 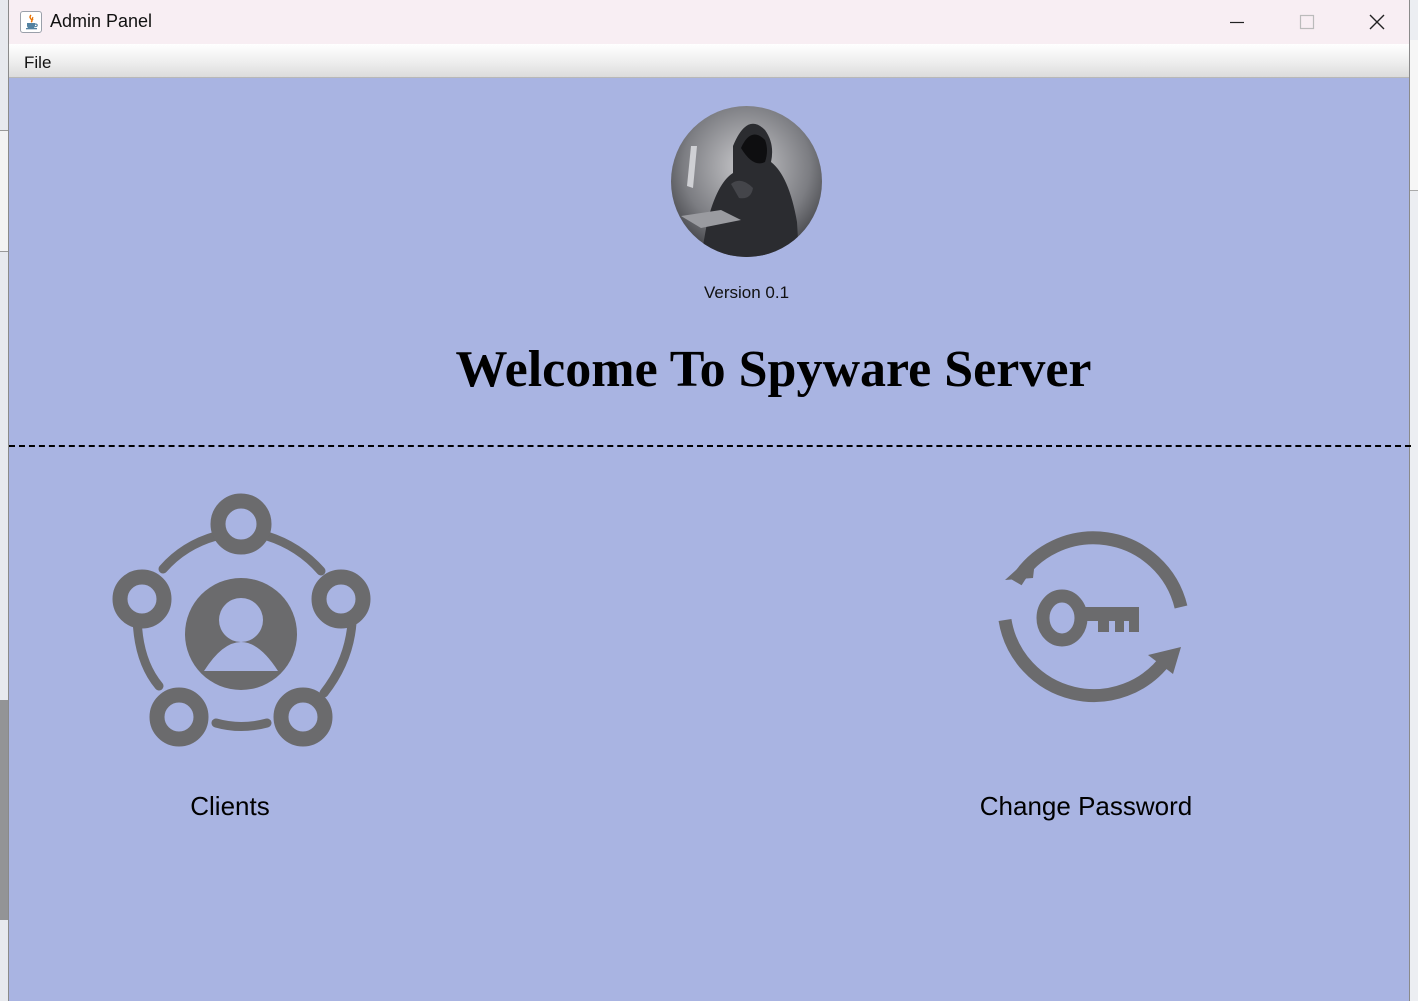 What do you see at coordinates (773, 369) in the screenshot?
I see `welcome-heading: Welcome To Spyware Server` at bounding box center [773, 369].